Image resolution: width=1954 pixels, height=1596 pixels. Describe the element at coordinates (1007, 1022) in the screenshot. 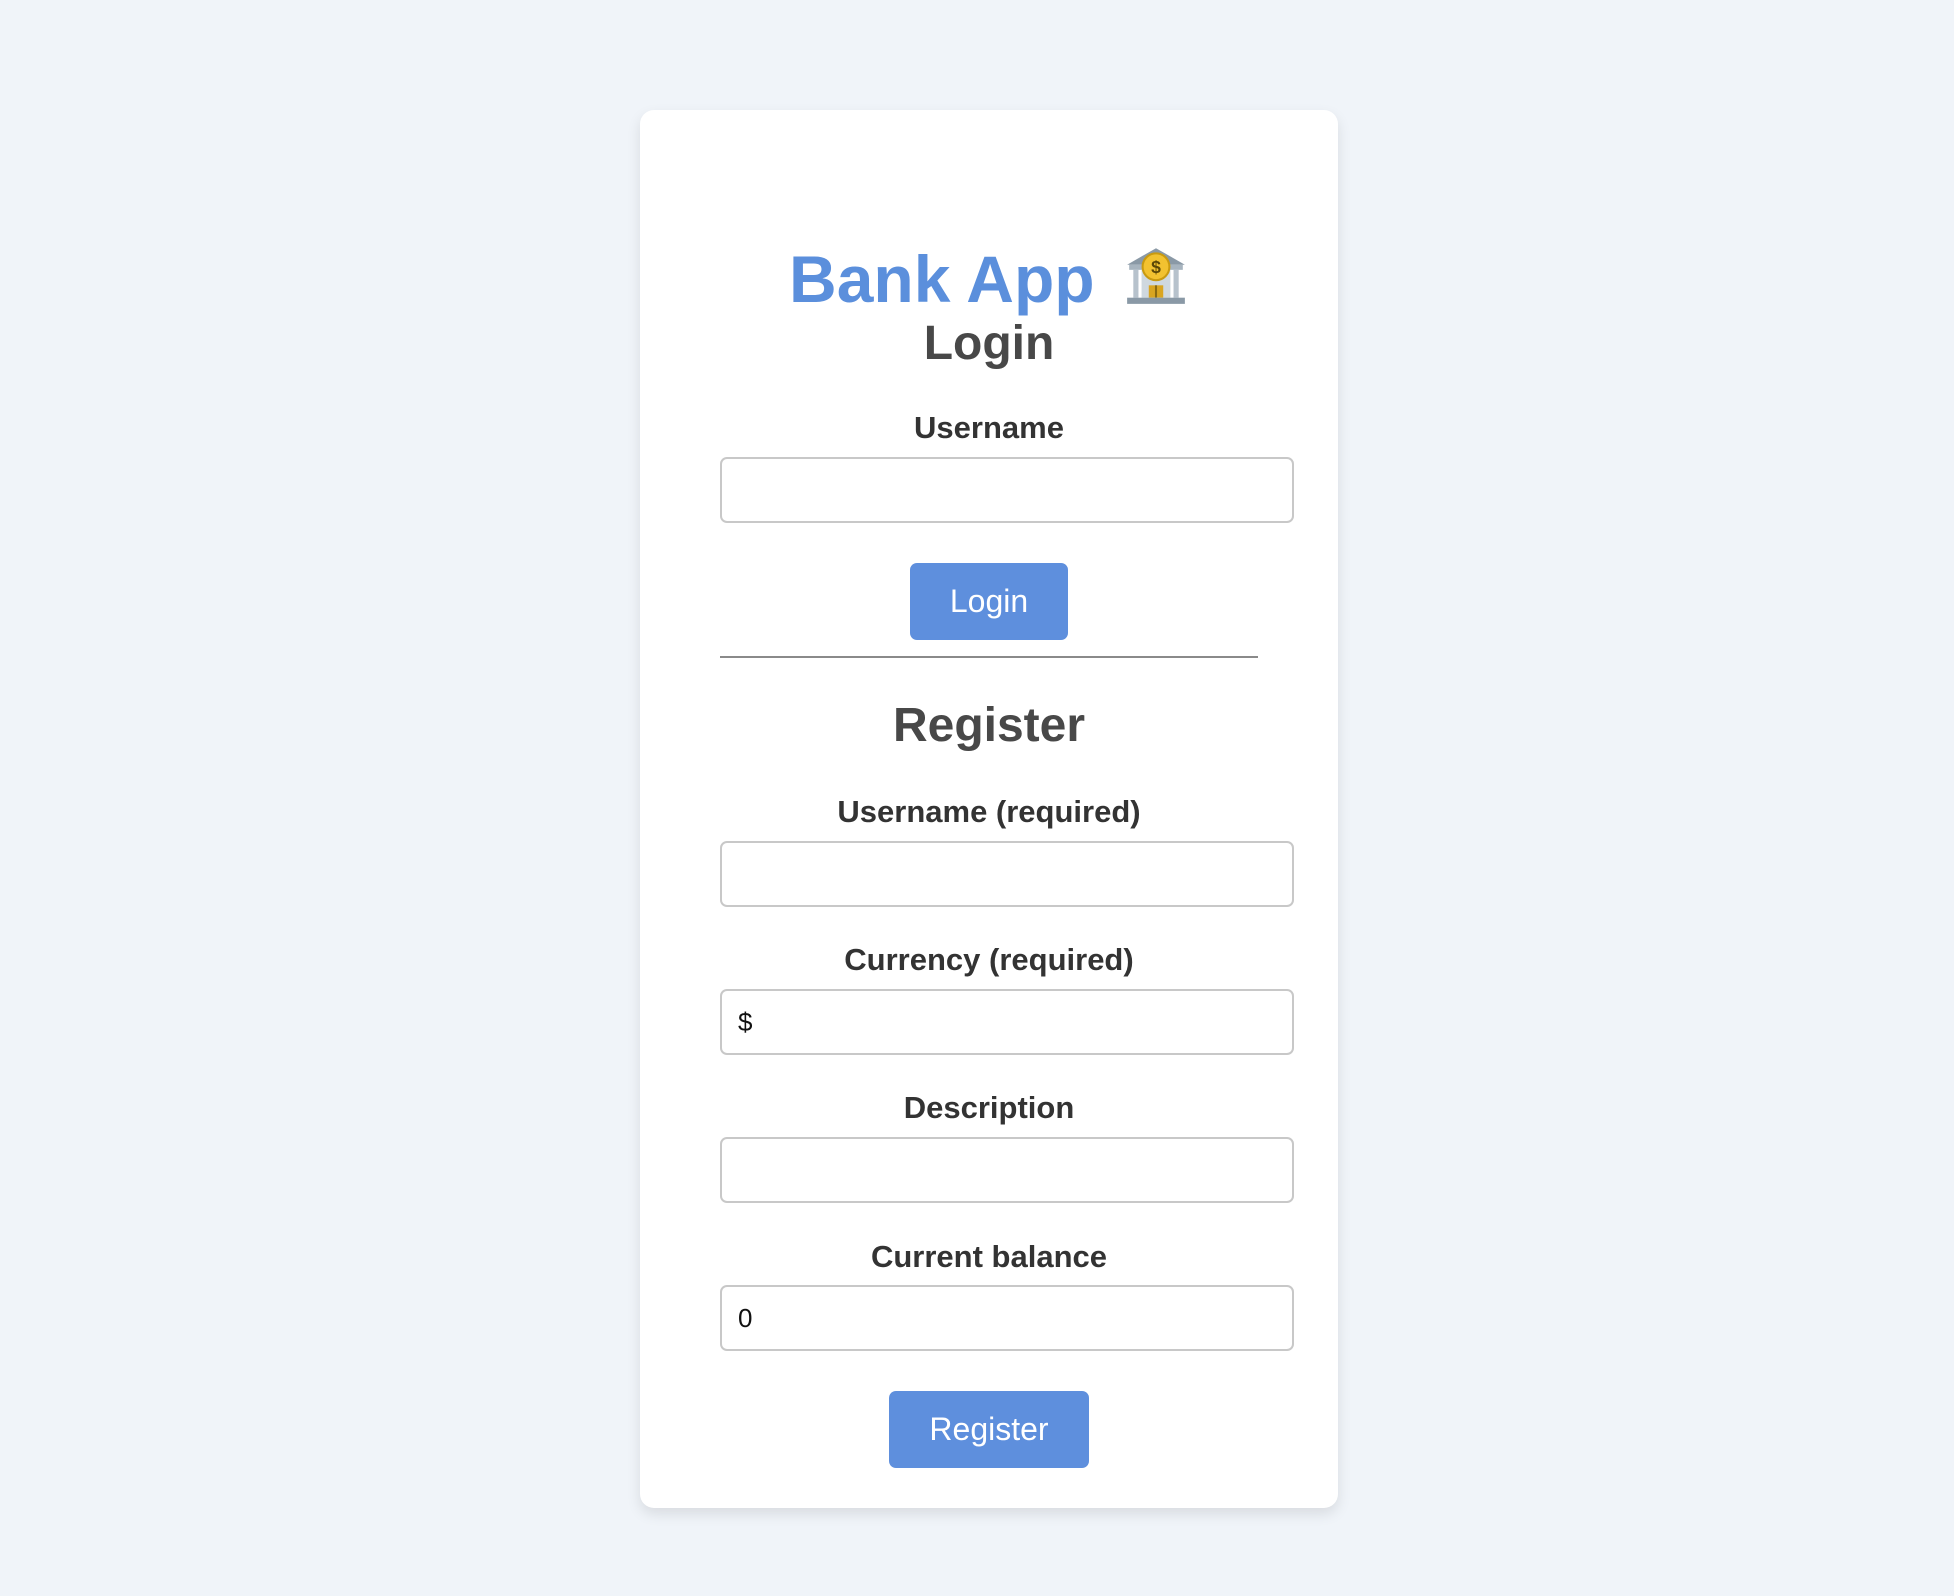

I see `currency-input` at that location.